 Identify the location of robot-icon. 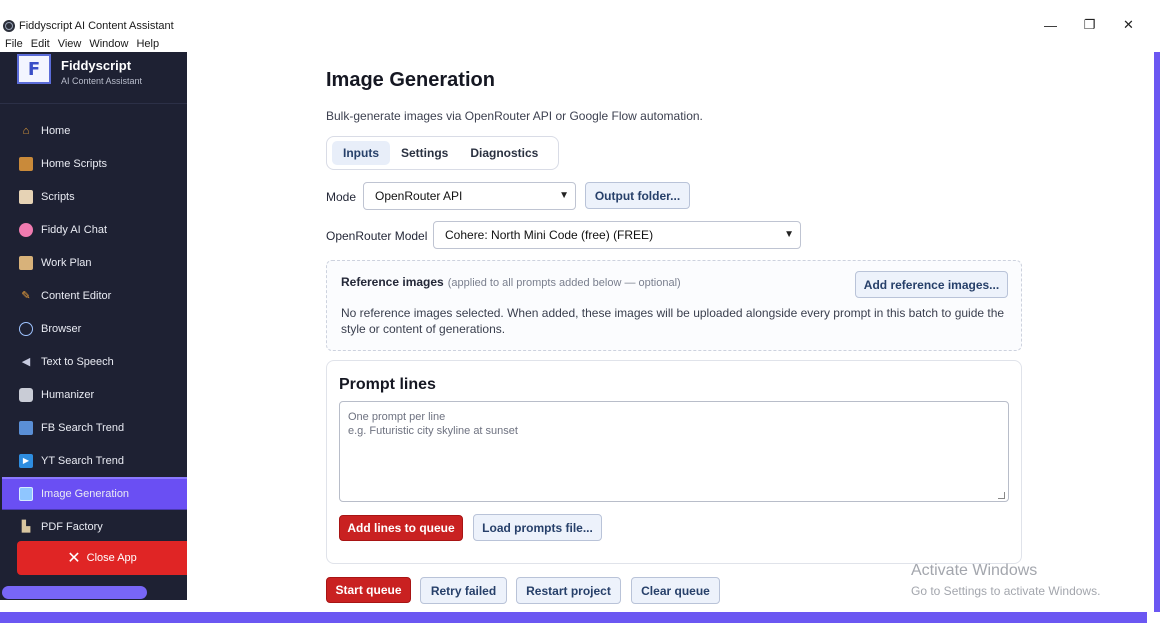
(26, 394).